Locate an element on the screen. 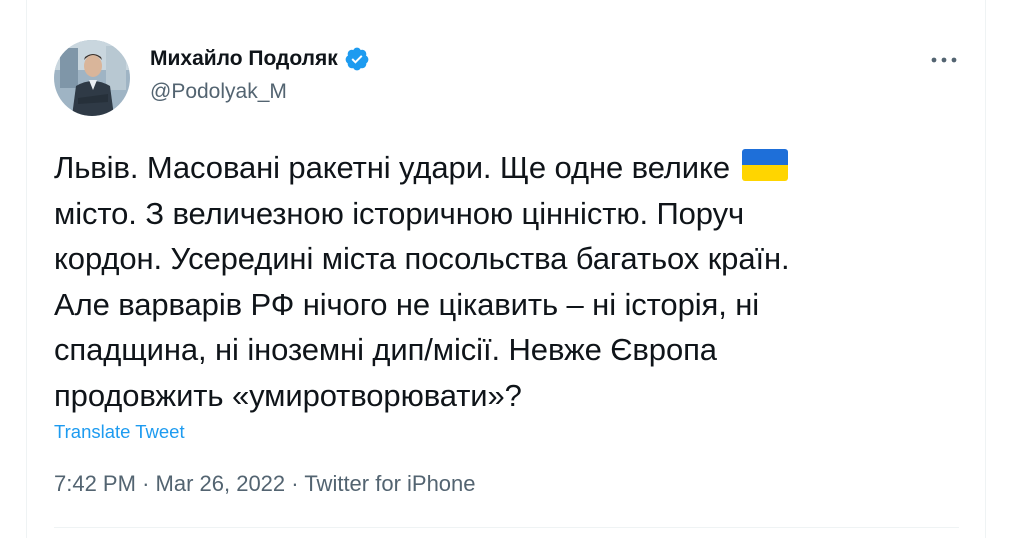 This screenshot has height=538, width=1010. ukraine-flag-emoji-icon is located at coordinates (764, 164).